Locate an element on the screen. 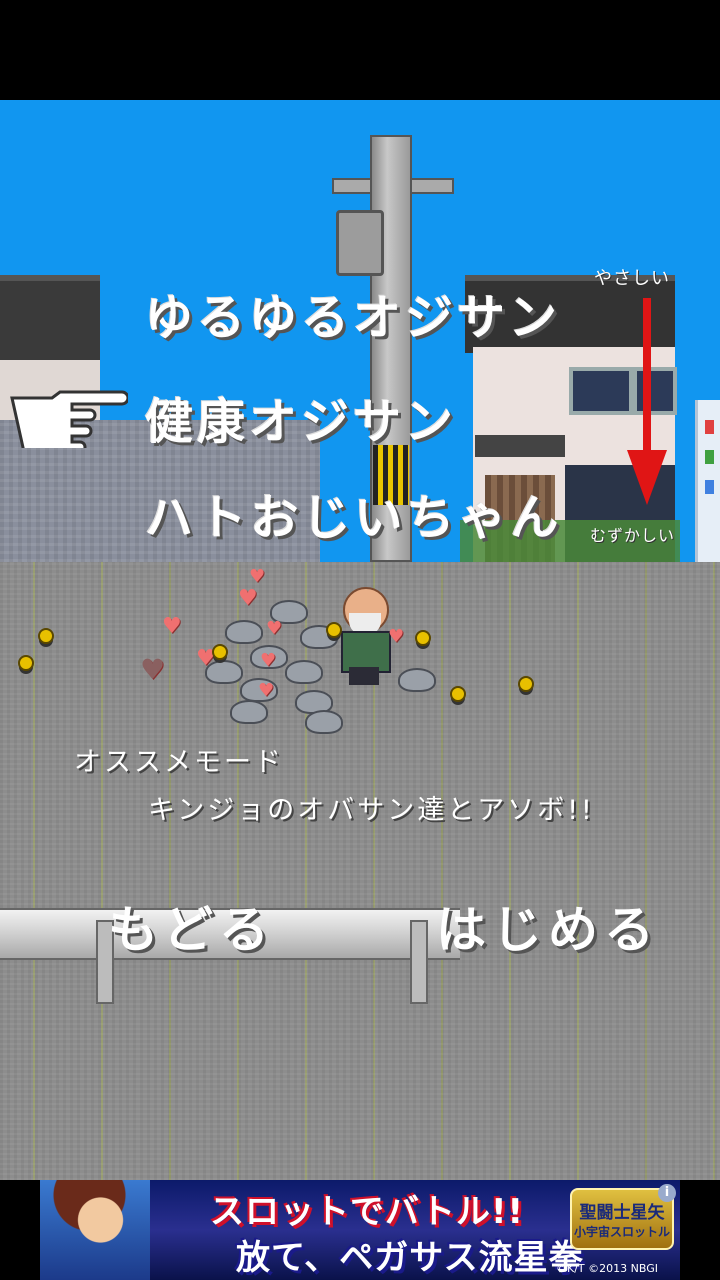 The height and width of the screenshot is (1280, 720). status-bar is located at coordinates (360, 50).